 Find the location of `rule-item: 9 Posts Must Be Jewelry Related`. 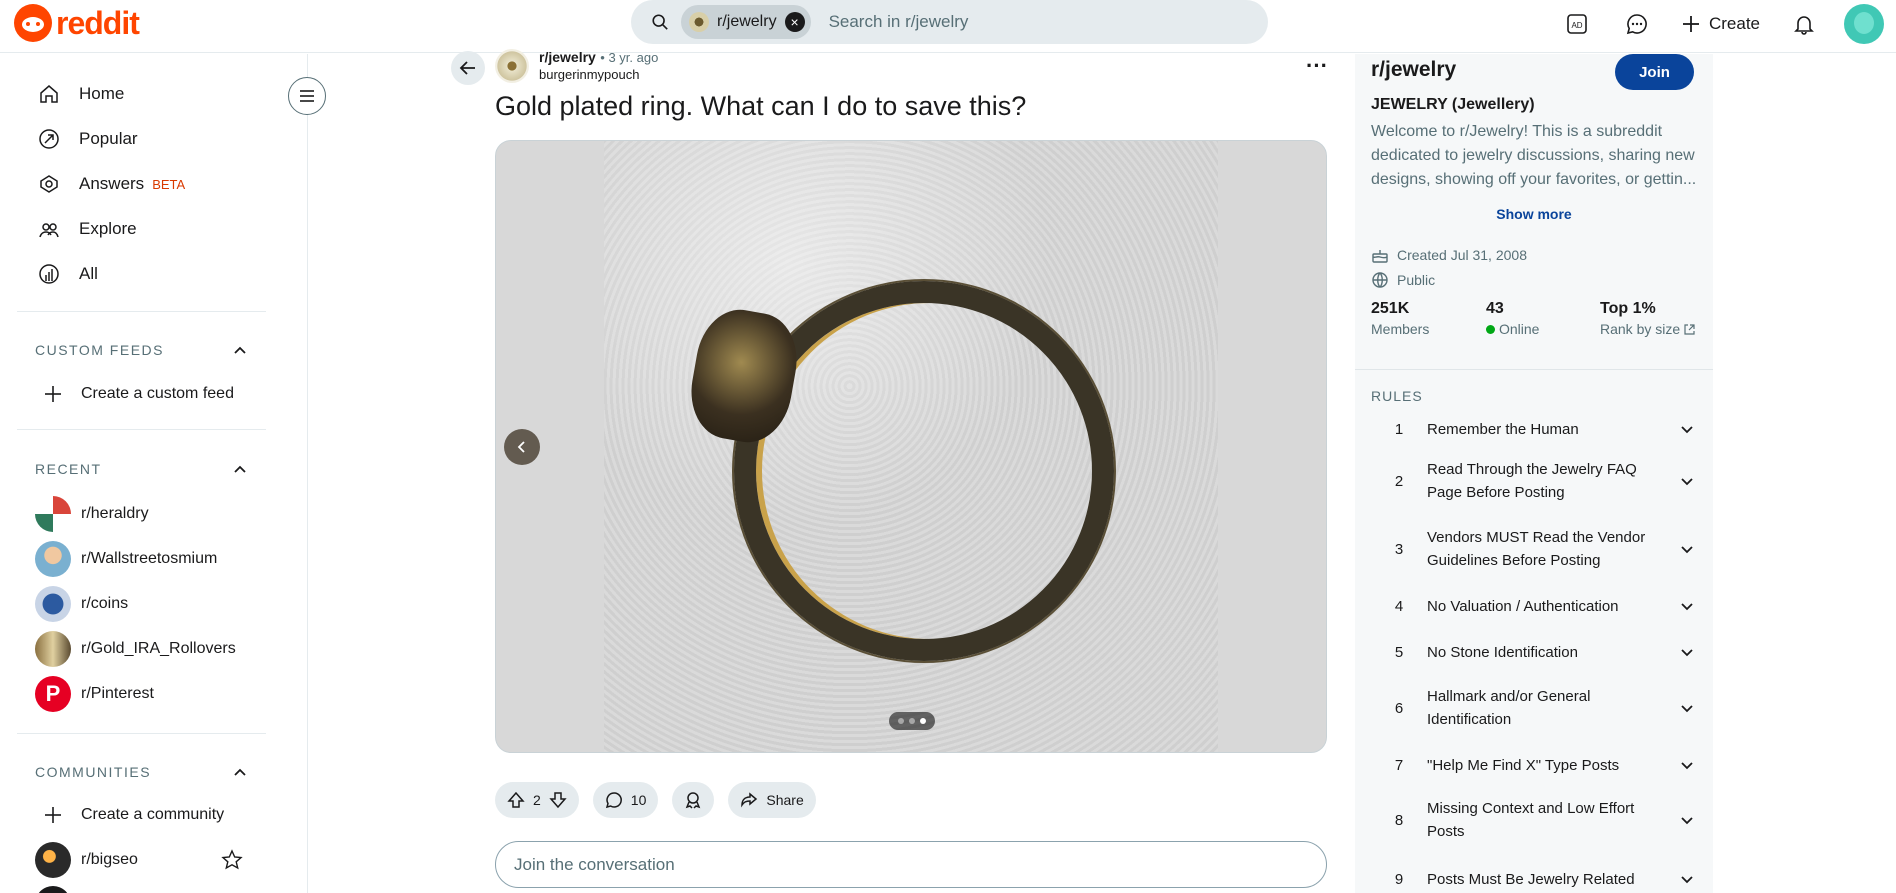

rule-item: 9 Posts Must Be Jewelry Related is located at coordinates (1534, 877).